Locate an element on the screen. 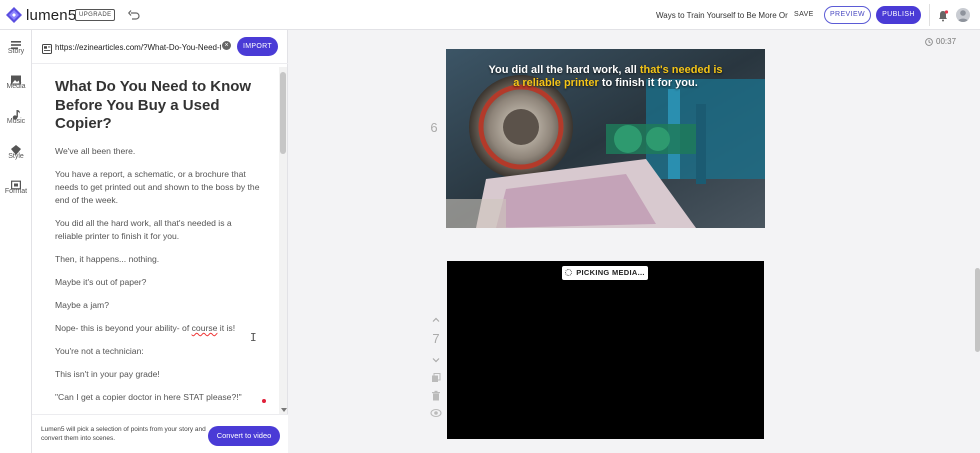 The width and height of the screenshot is (980, 453). import-button: IMPORT is located at coordinates (257, 46).